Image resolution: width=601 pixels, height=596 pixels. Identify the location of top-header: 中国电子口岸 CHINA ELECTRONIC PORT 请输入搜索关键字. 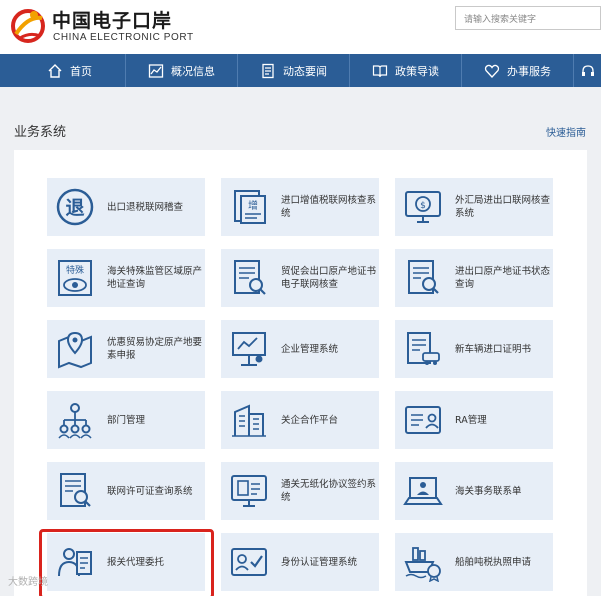
(300, 27).